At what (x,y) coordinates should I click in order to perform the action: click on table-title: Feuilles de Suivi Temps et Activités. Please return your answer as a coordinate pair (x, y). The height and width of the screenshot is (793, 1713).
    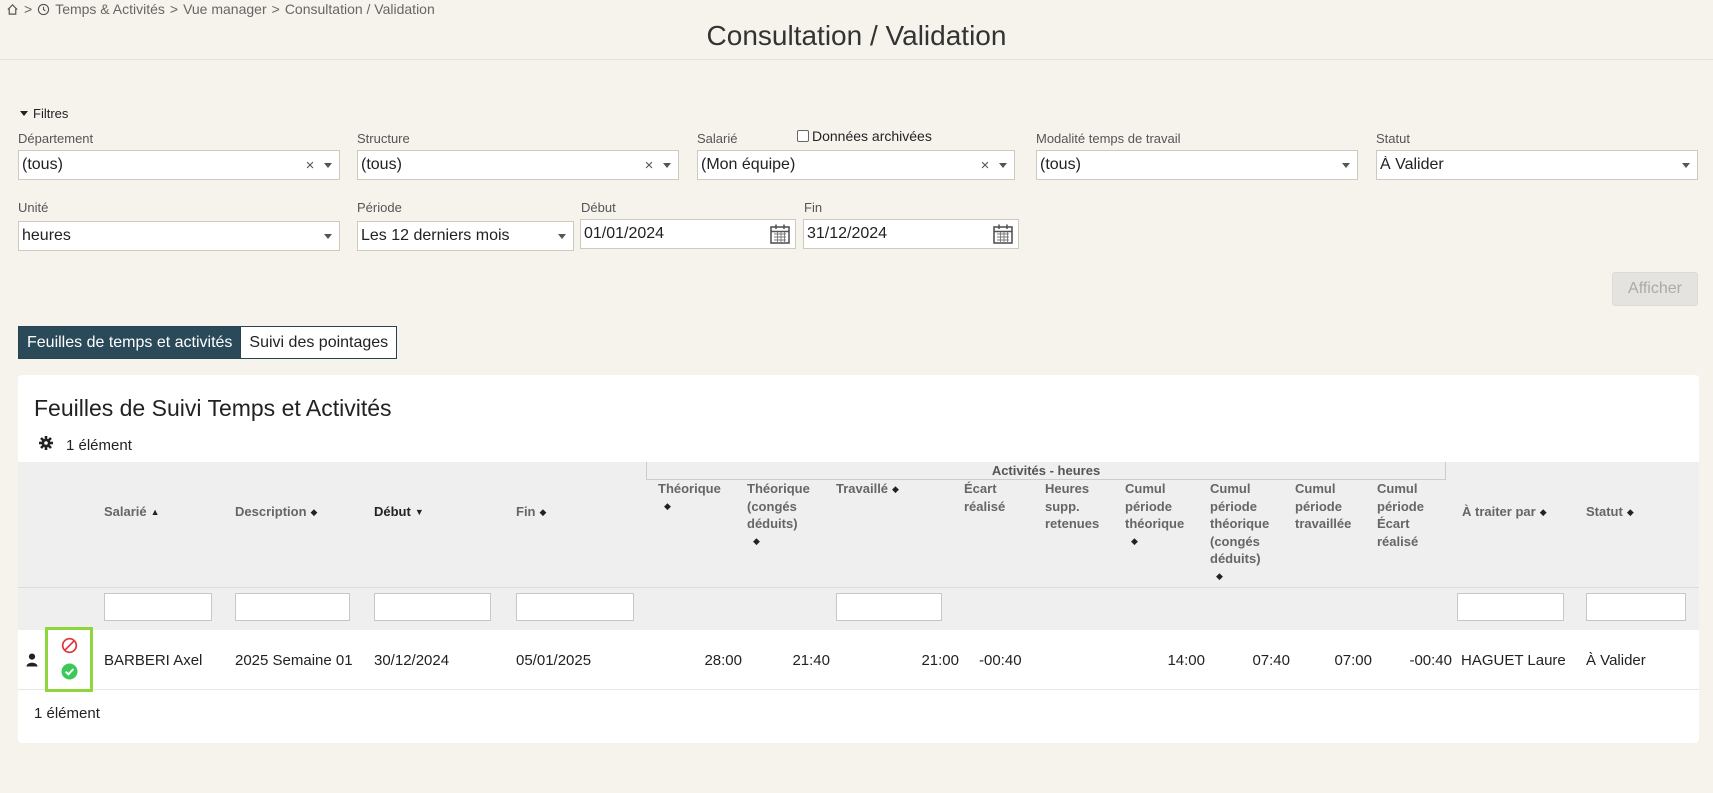
    Looking at the image, I should click on (213, 408).